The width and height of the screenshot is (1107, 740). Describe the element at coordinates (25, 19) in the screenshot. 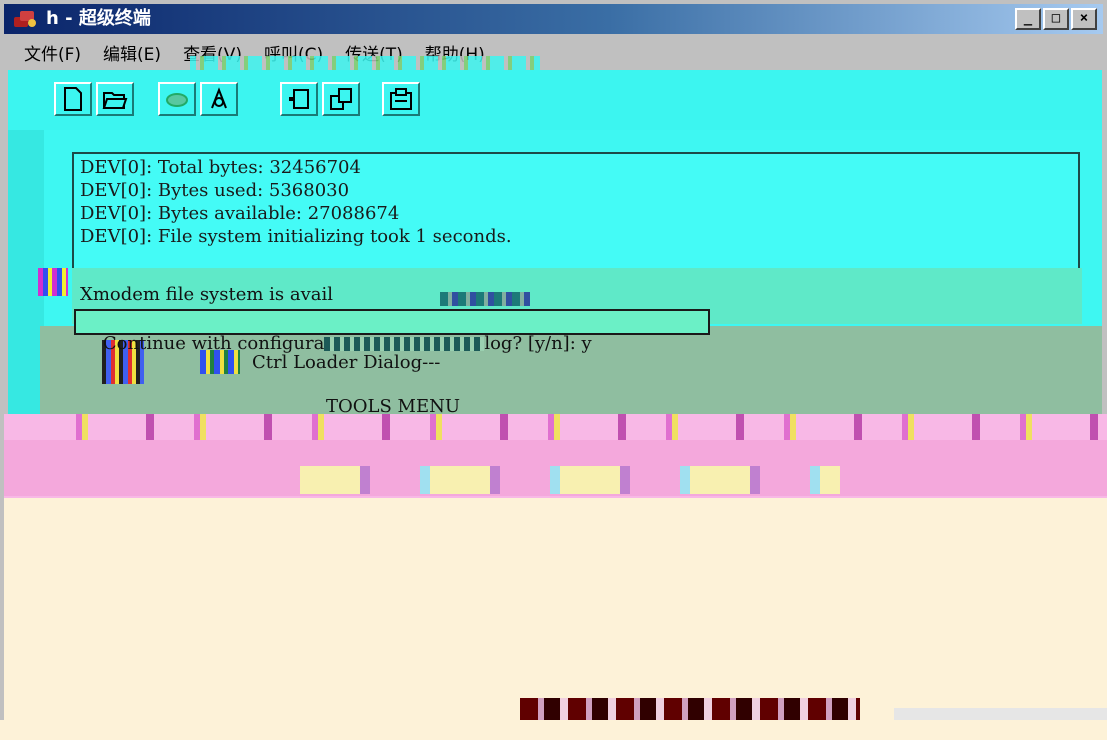

I see `hyperterminal-app-icon` at that location.